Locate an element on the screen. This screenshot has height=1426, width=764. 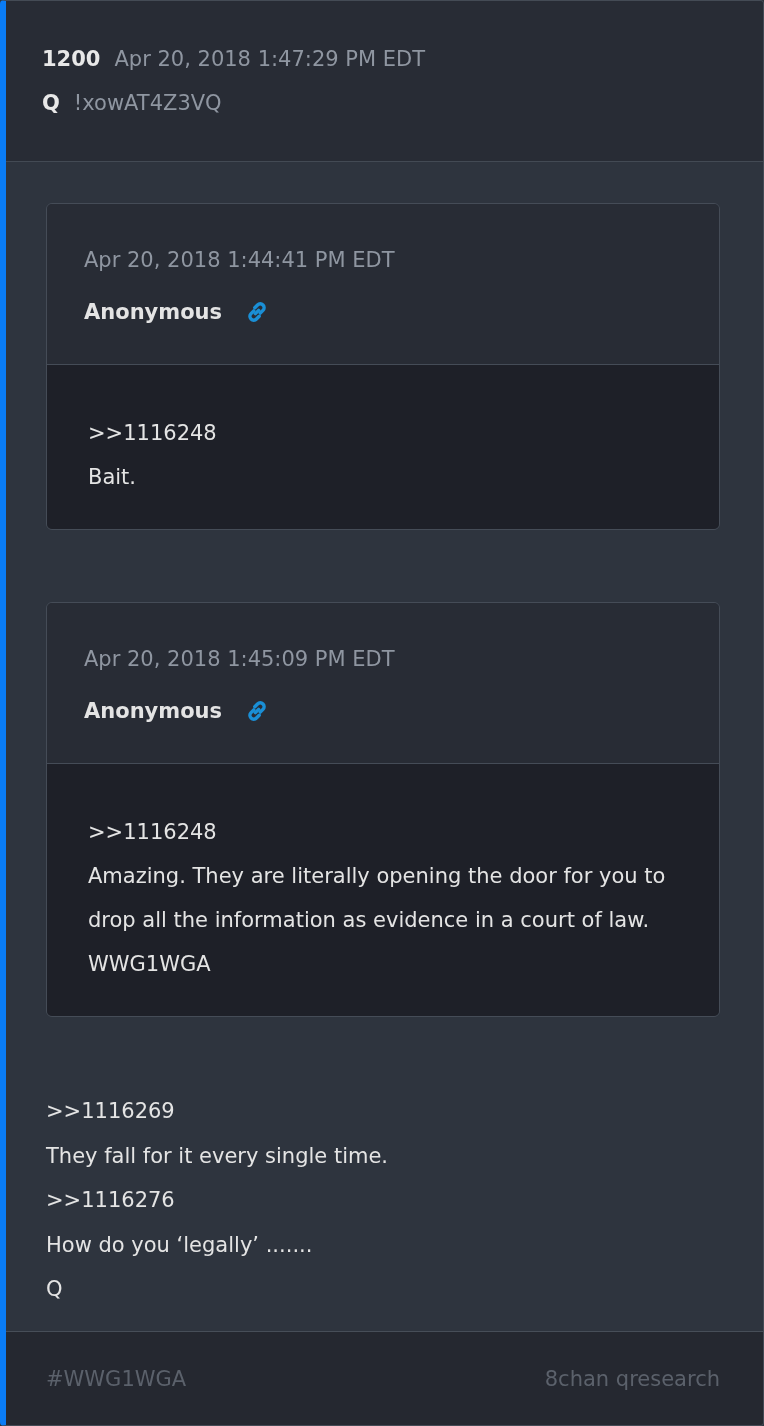
tripcode: !xowAT4Z3VQ is located at coordinates (147, 103).